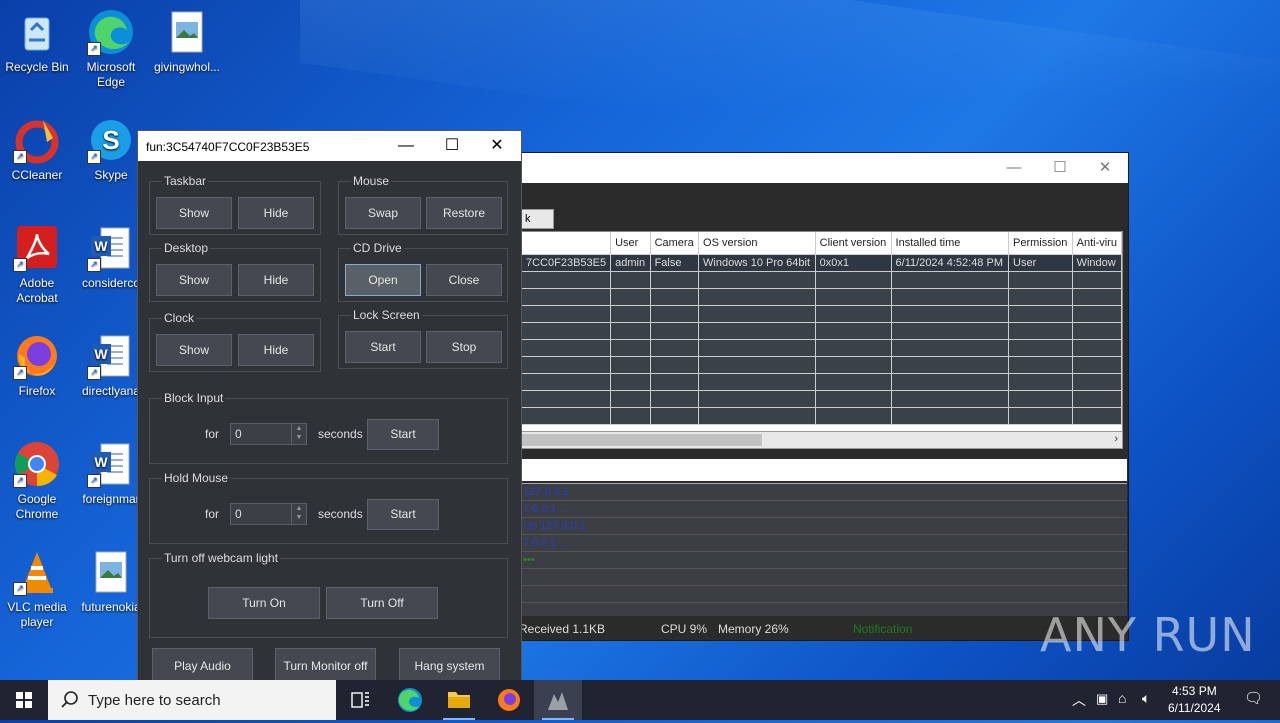 The image size is (1280, 723). I want to click on cell-os: Windows 10 Pro 64bit, so click(757, 263).